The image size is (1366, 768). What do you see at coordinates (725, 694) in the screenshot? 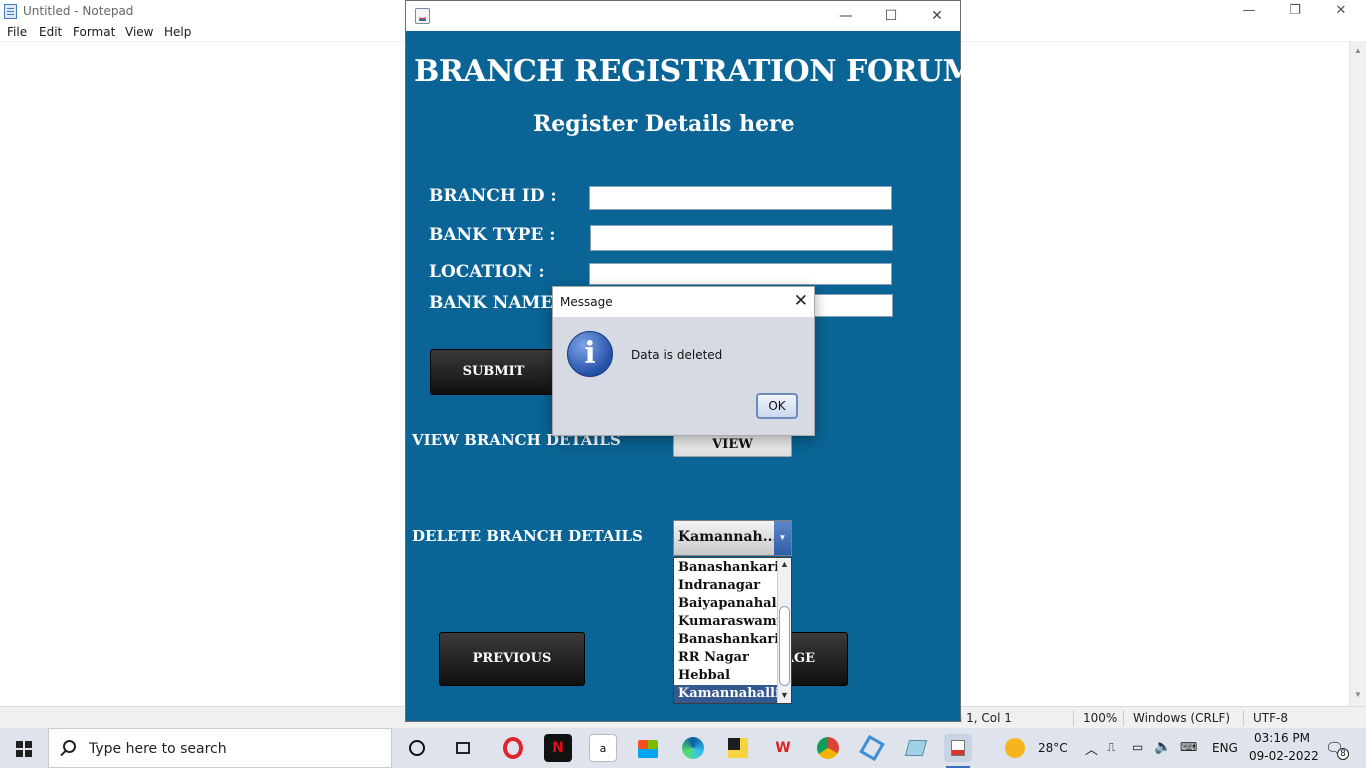
I see `dropdown-option-selected: Kamannahalli` at bounding box center [725, 694].